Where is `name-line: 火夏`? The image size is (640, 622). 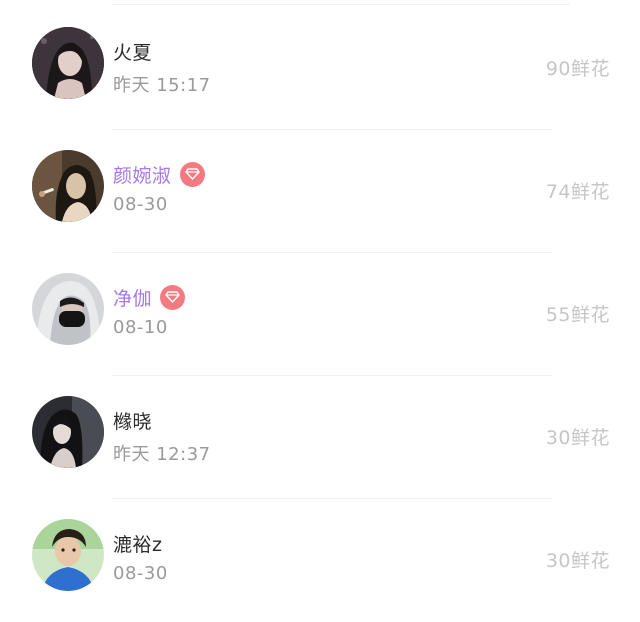 name-line: 火夏 is located at coordinates (132, 51).